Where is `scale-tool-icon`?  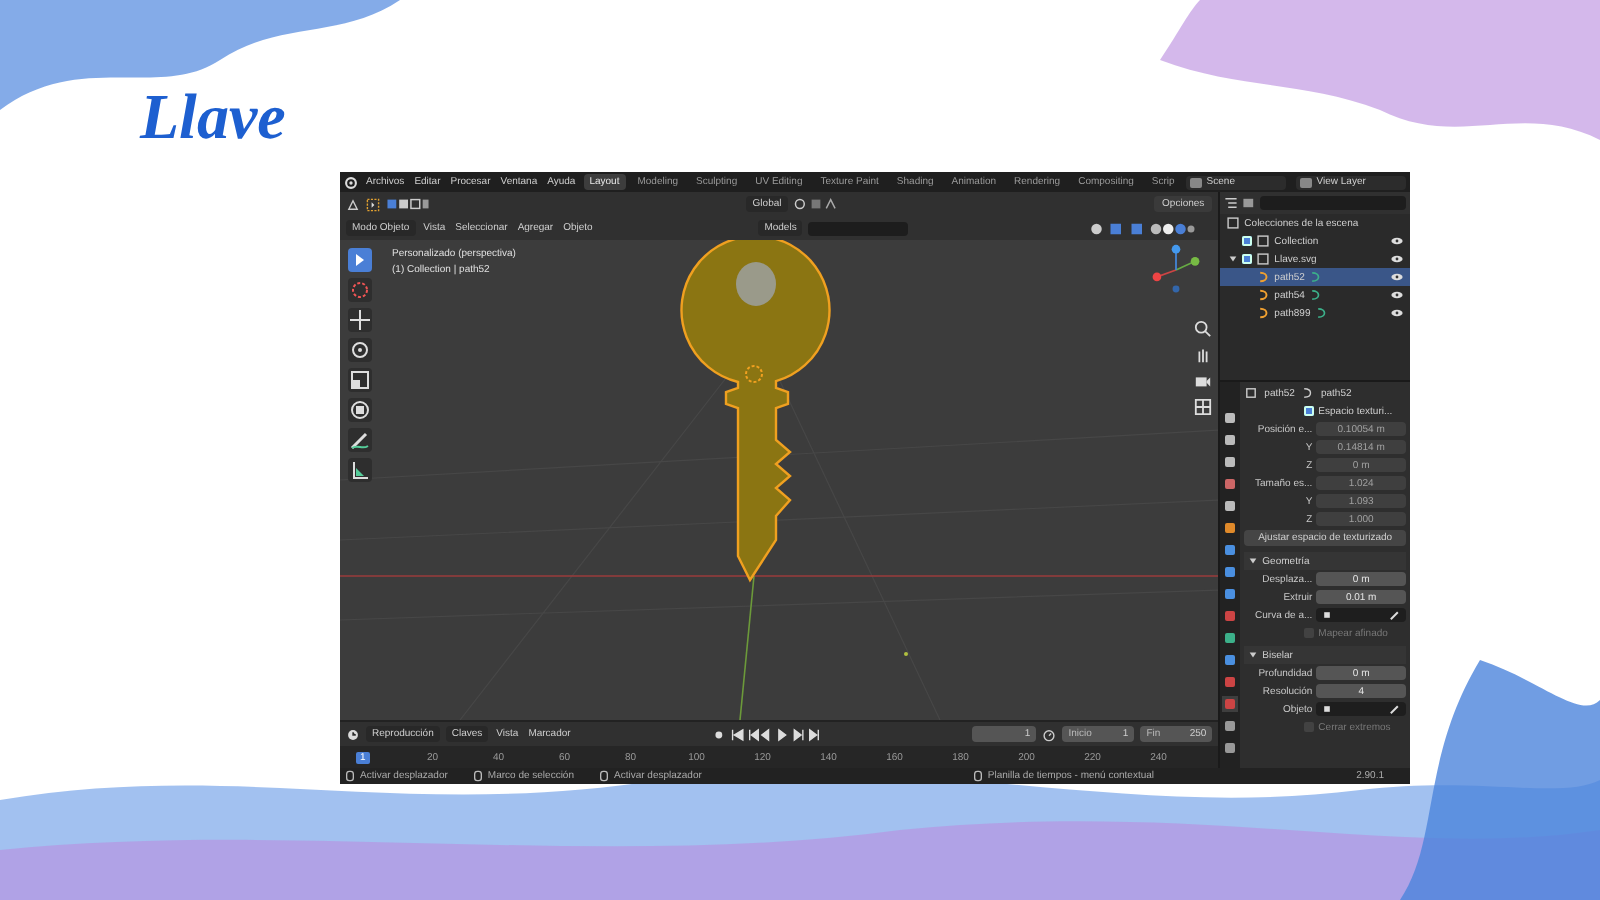 scale-tool-icon is located at coordinates (360, 380).